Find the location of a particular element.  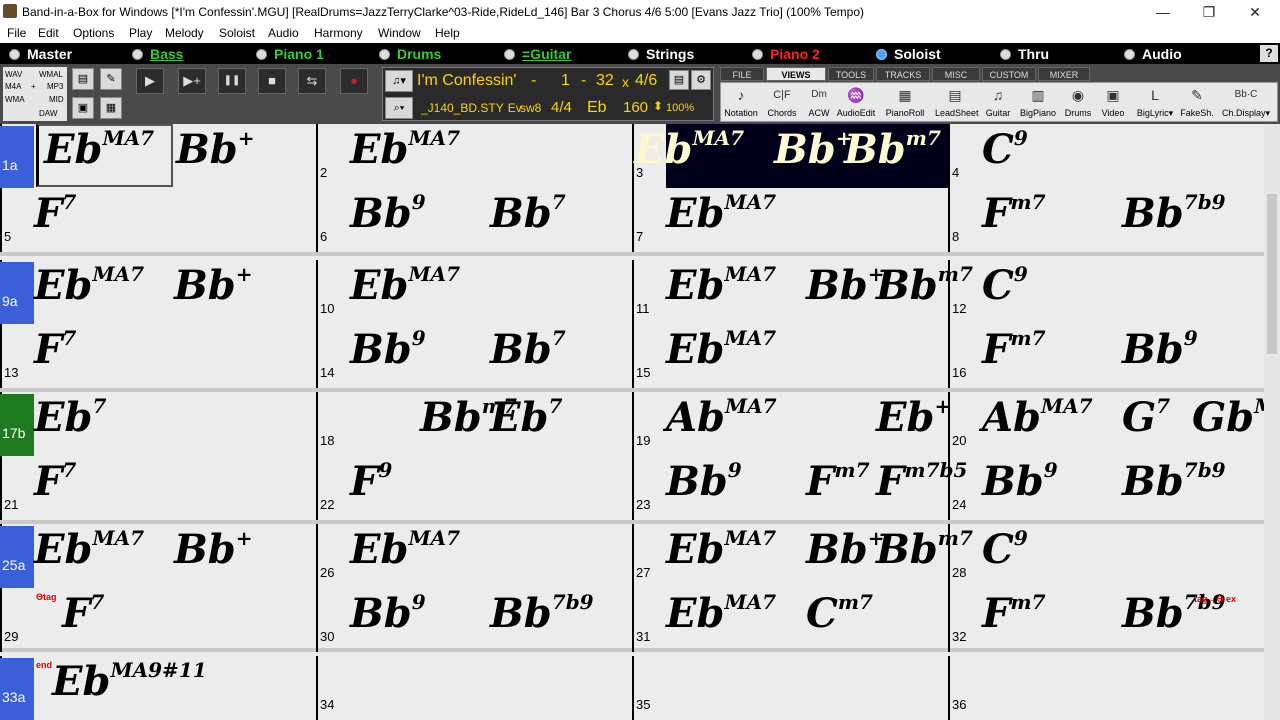

loop-button: ⇆ is located at coordinates (312, 81).